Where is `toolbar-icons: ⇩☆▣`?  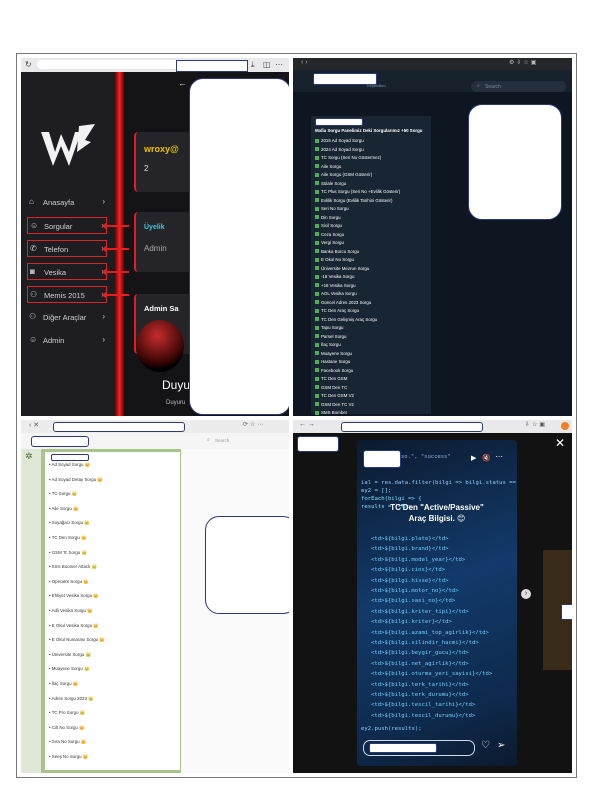
toolbar-icons: ⇩☆▣ is located at coordinates (536, 424).